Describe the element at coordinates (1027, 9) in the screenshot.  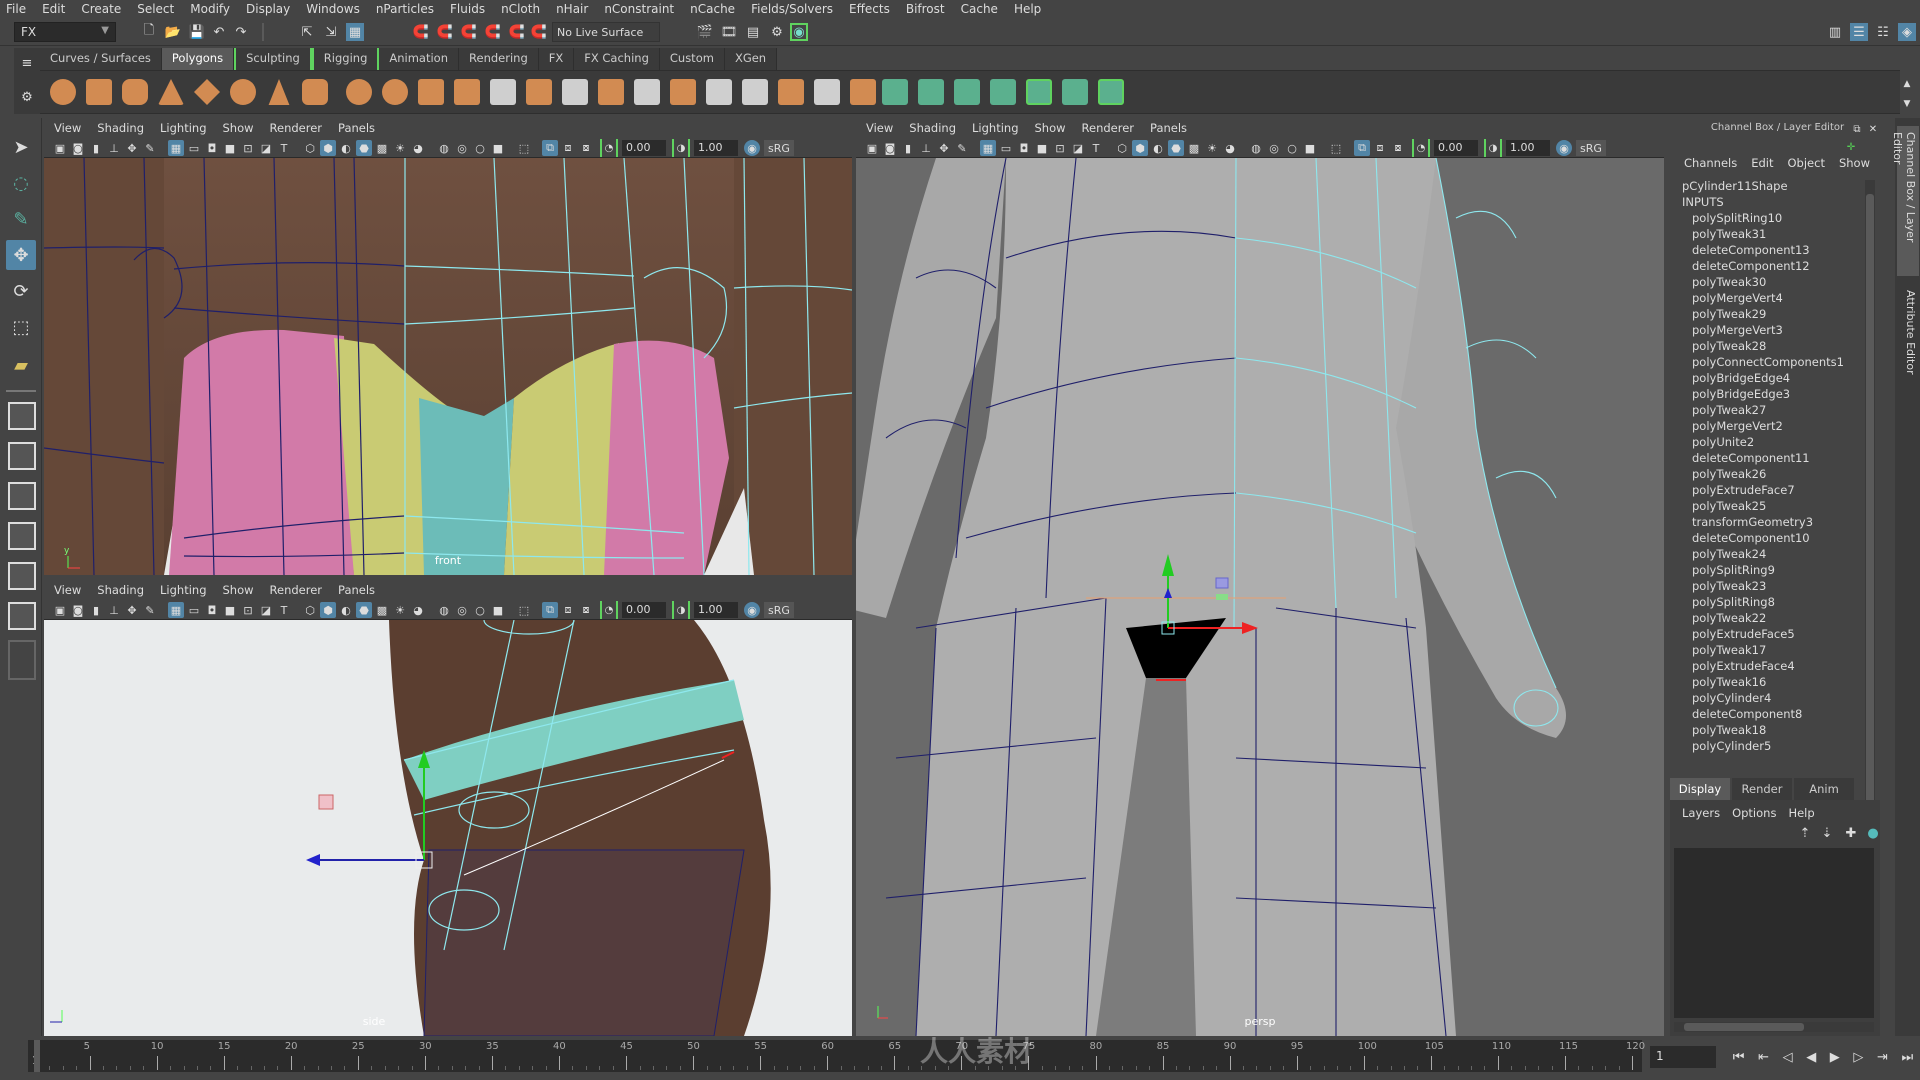
I see `menu-help: Help` at that location.